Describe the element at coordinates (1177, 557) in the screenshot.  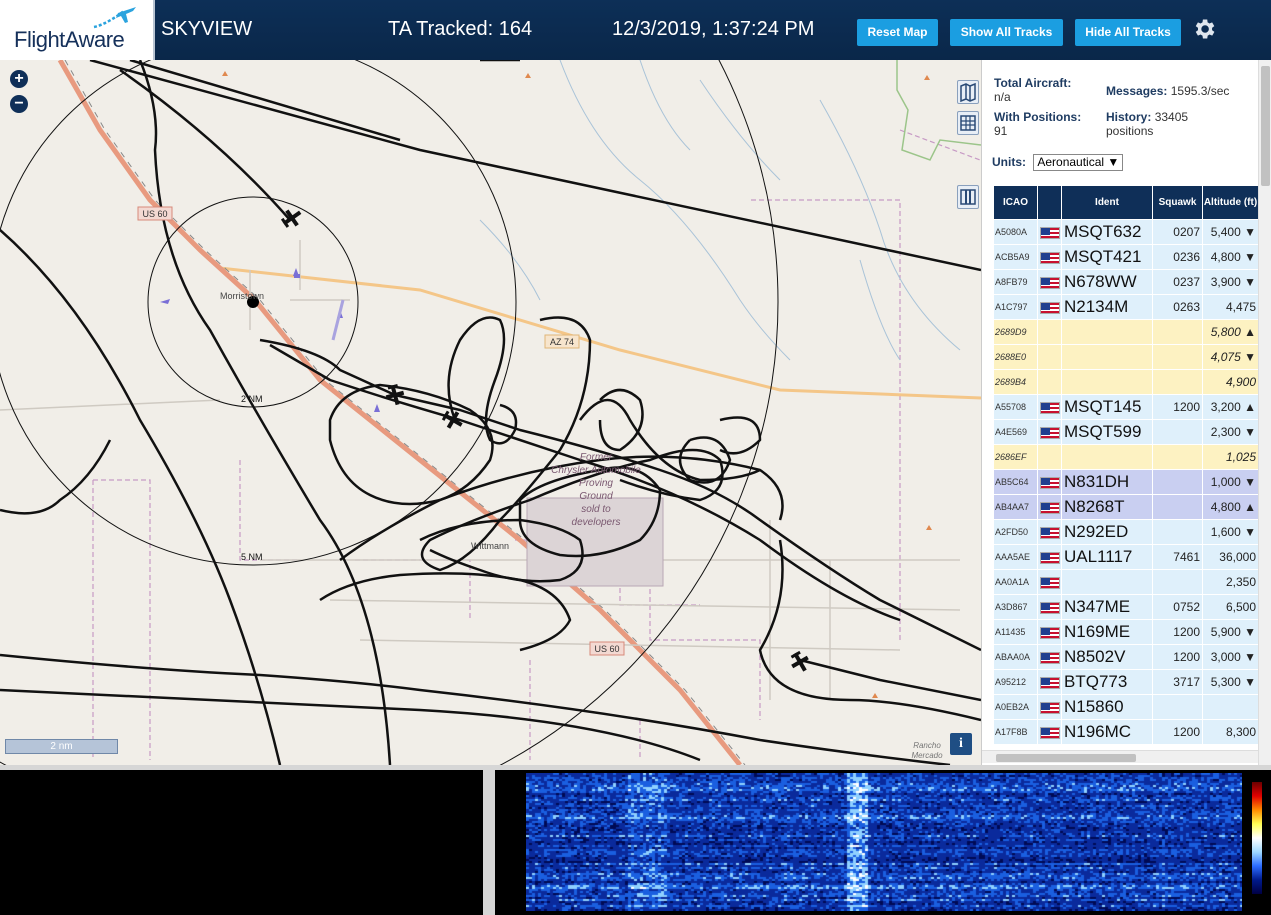
I see `squawk-cell: 7461` at that location.